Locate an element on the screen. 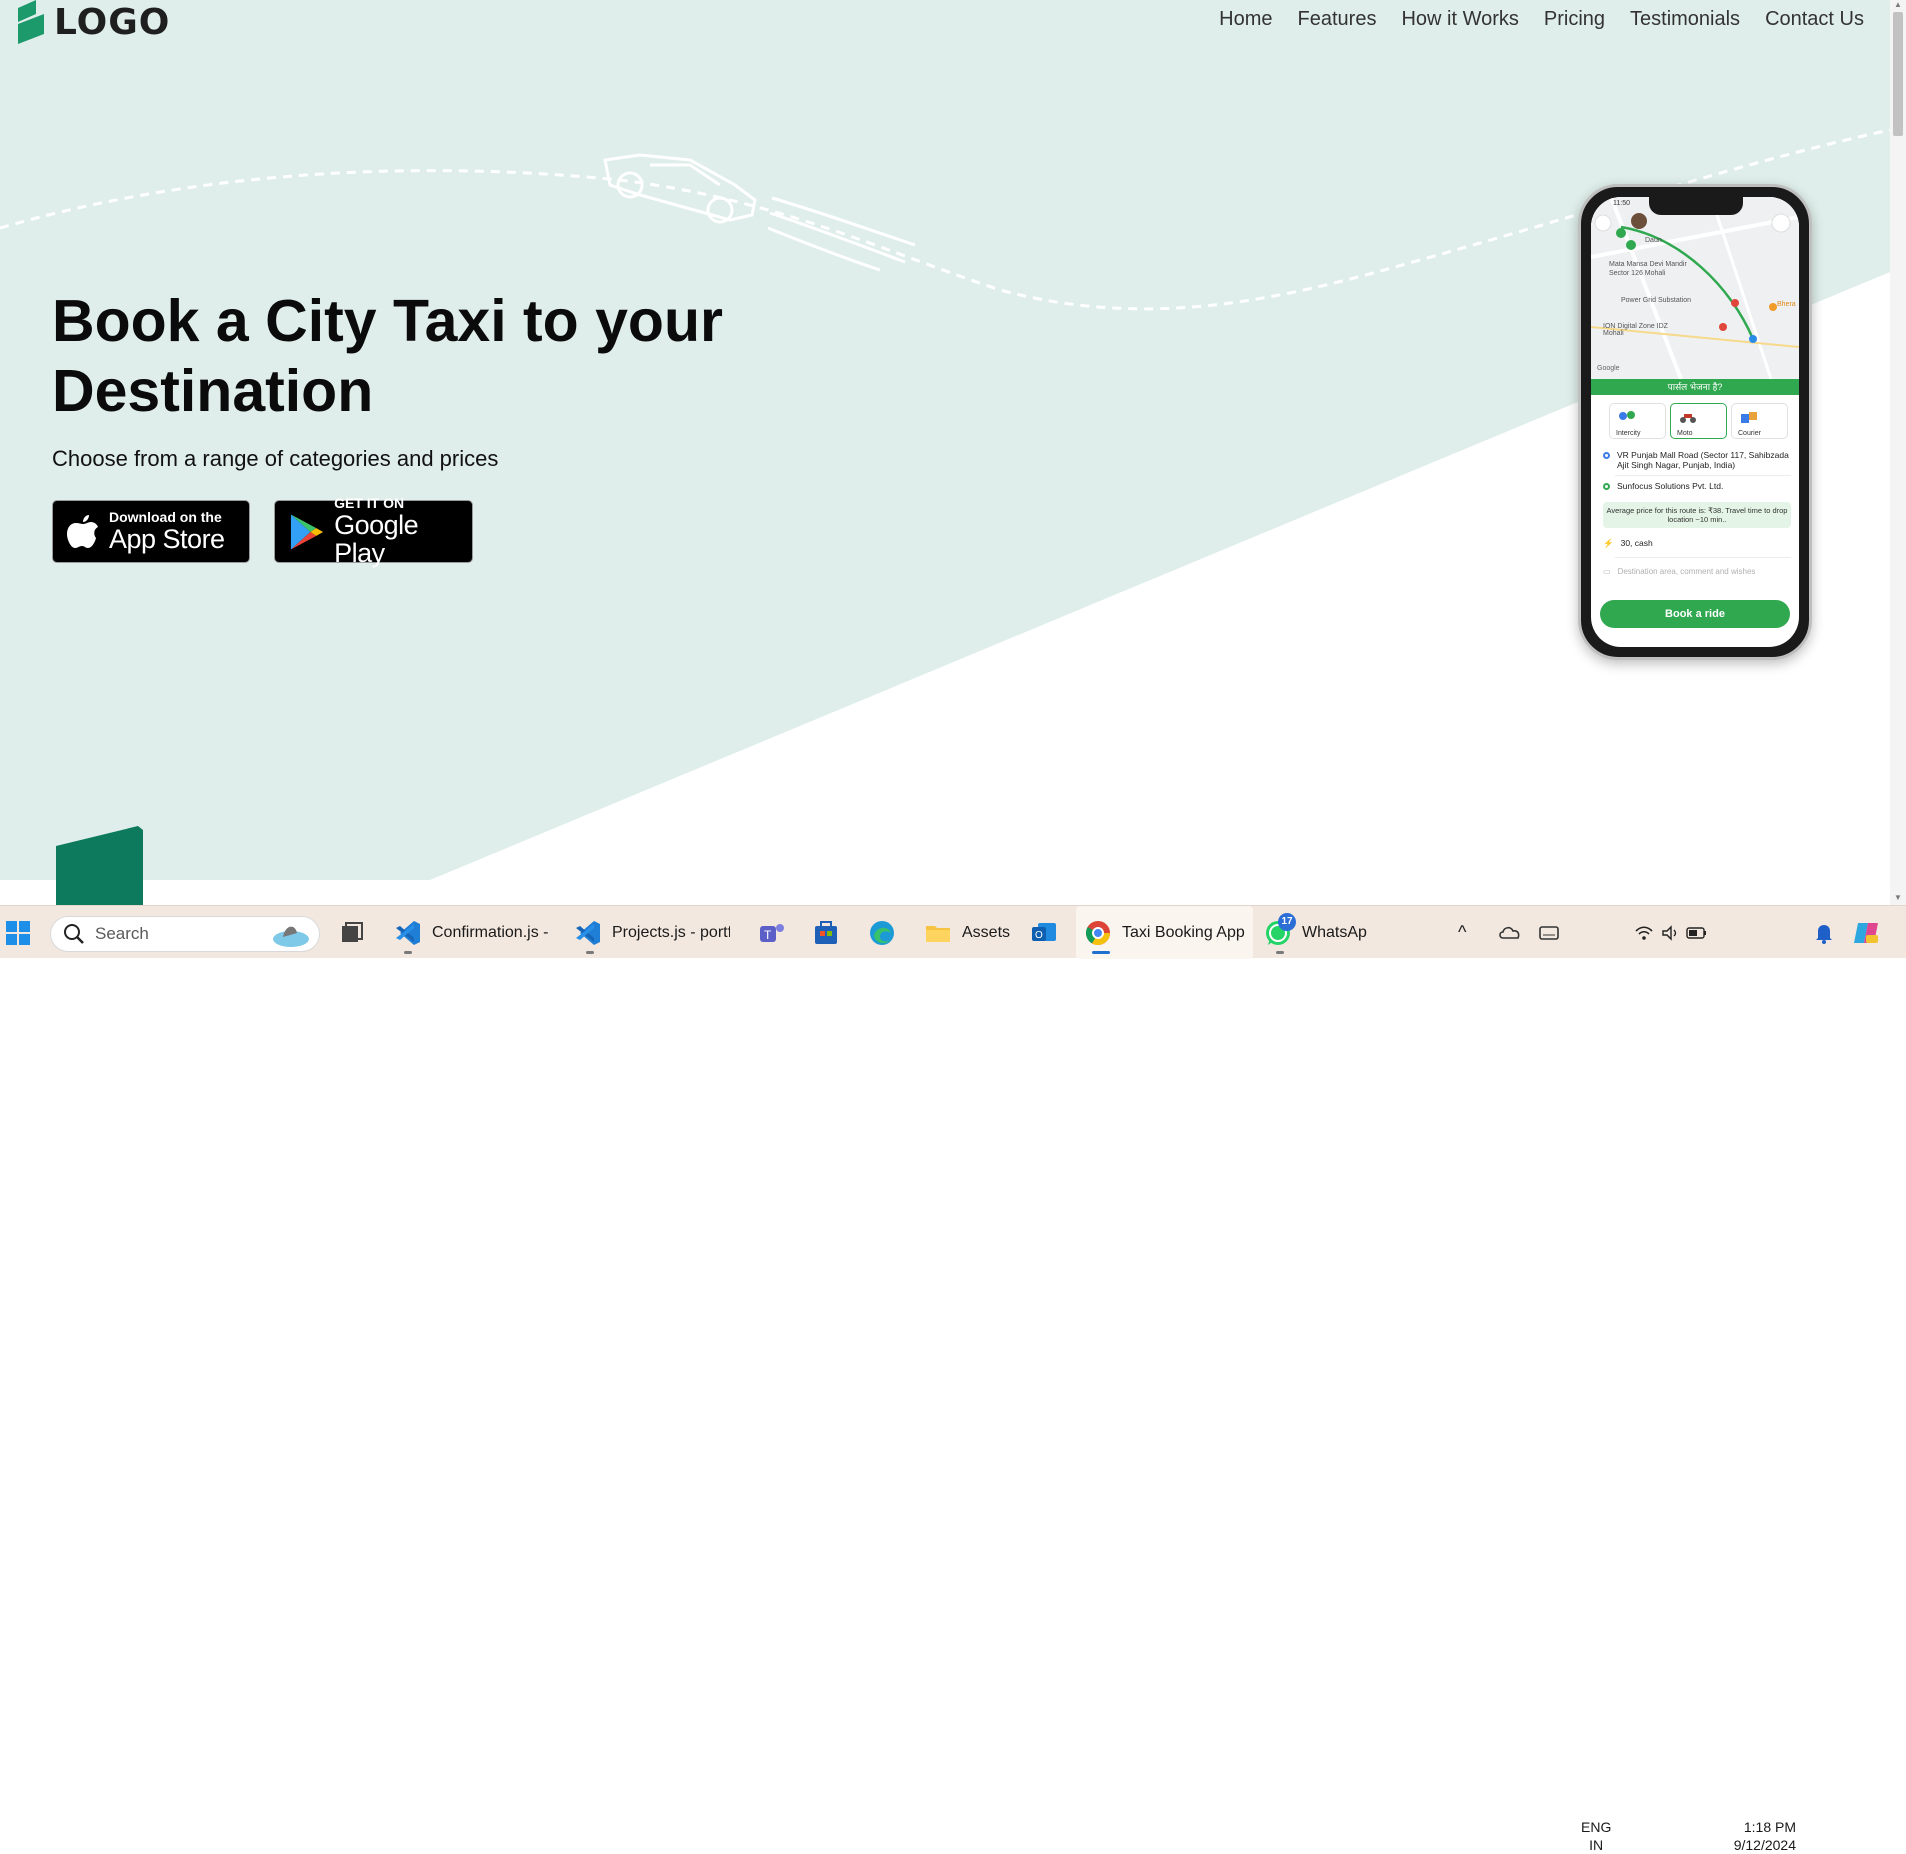 This screenshot has width=1906, height=1854. payment-row: ⚡ 30, cash is located at coordinates (1628, 543).